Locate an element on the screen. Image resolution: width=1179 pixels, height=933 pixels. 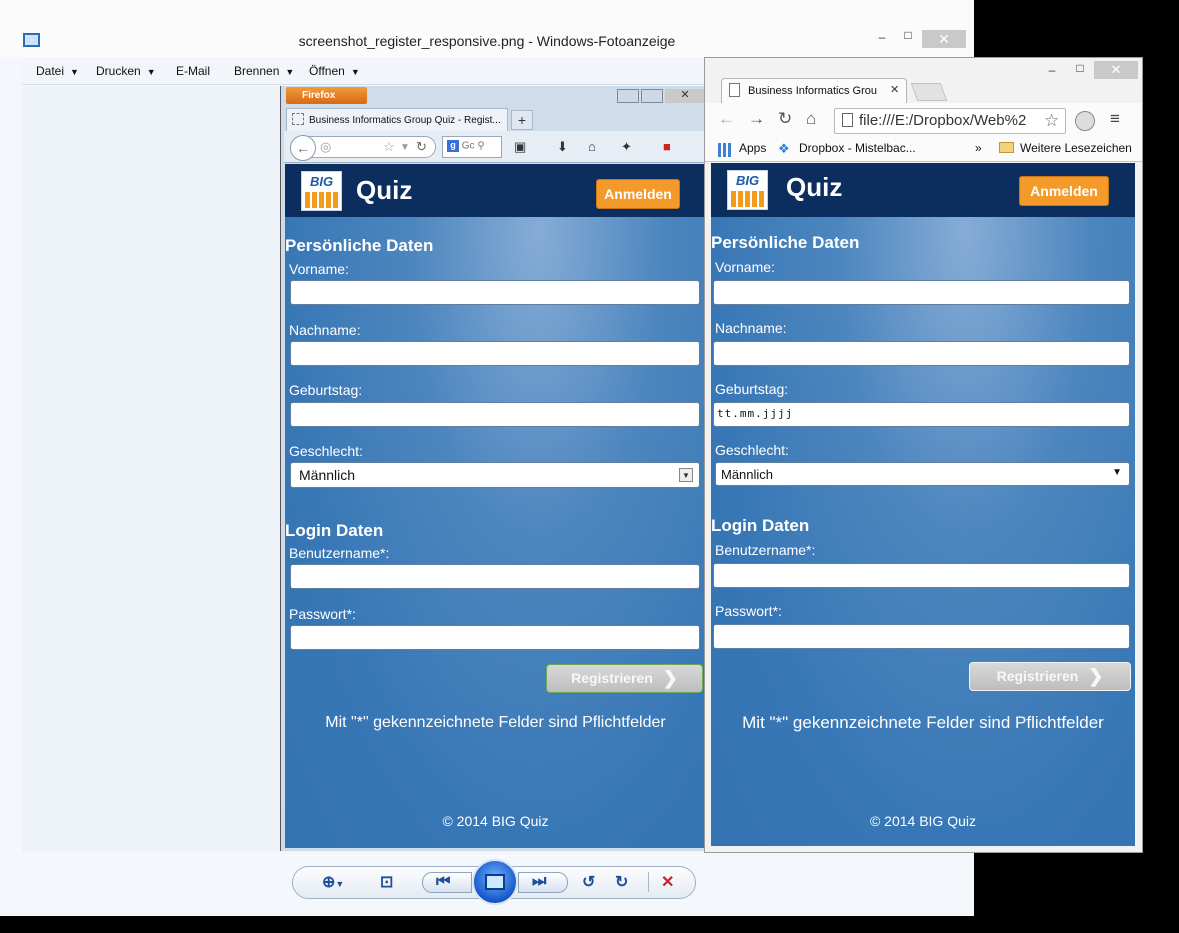
addon-icon: ✦ is located at coordinates (626, 147).